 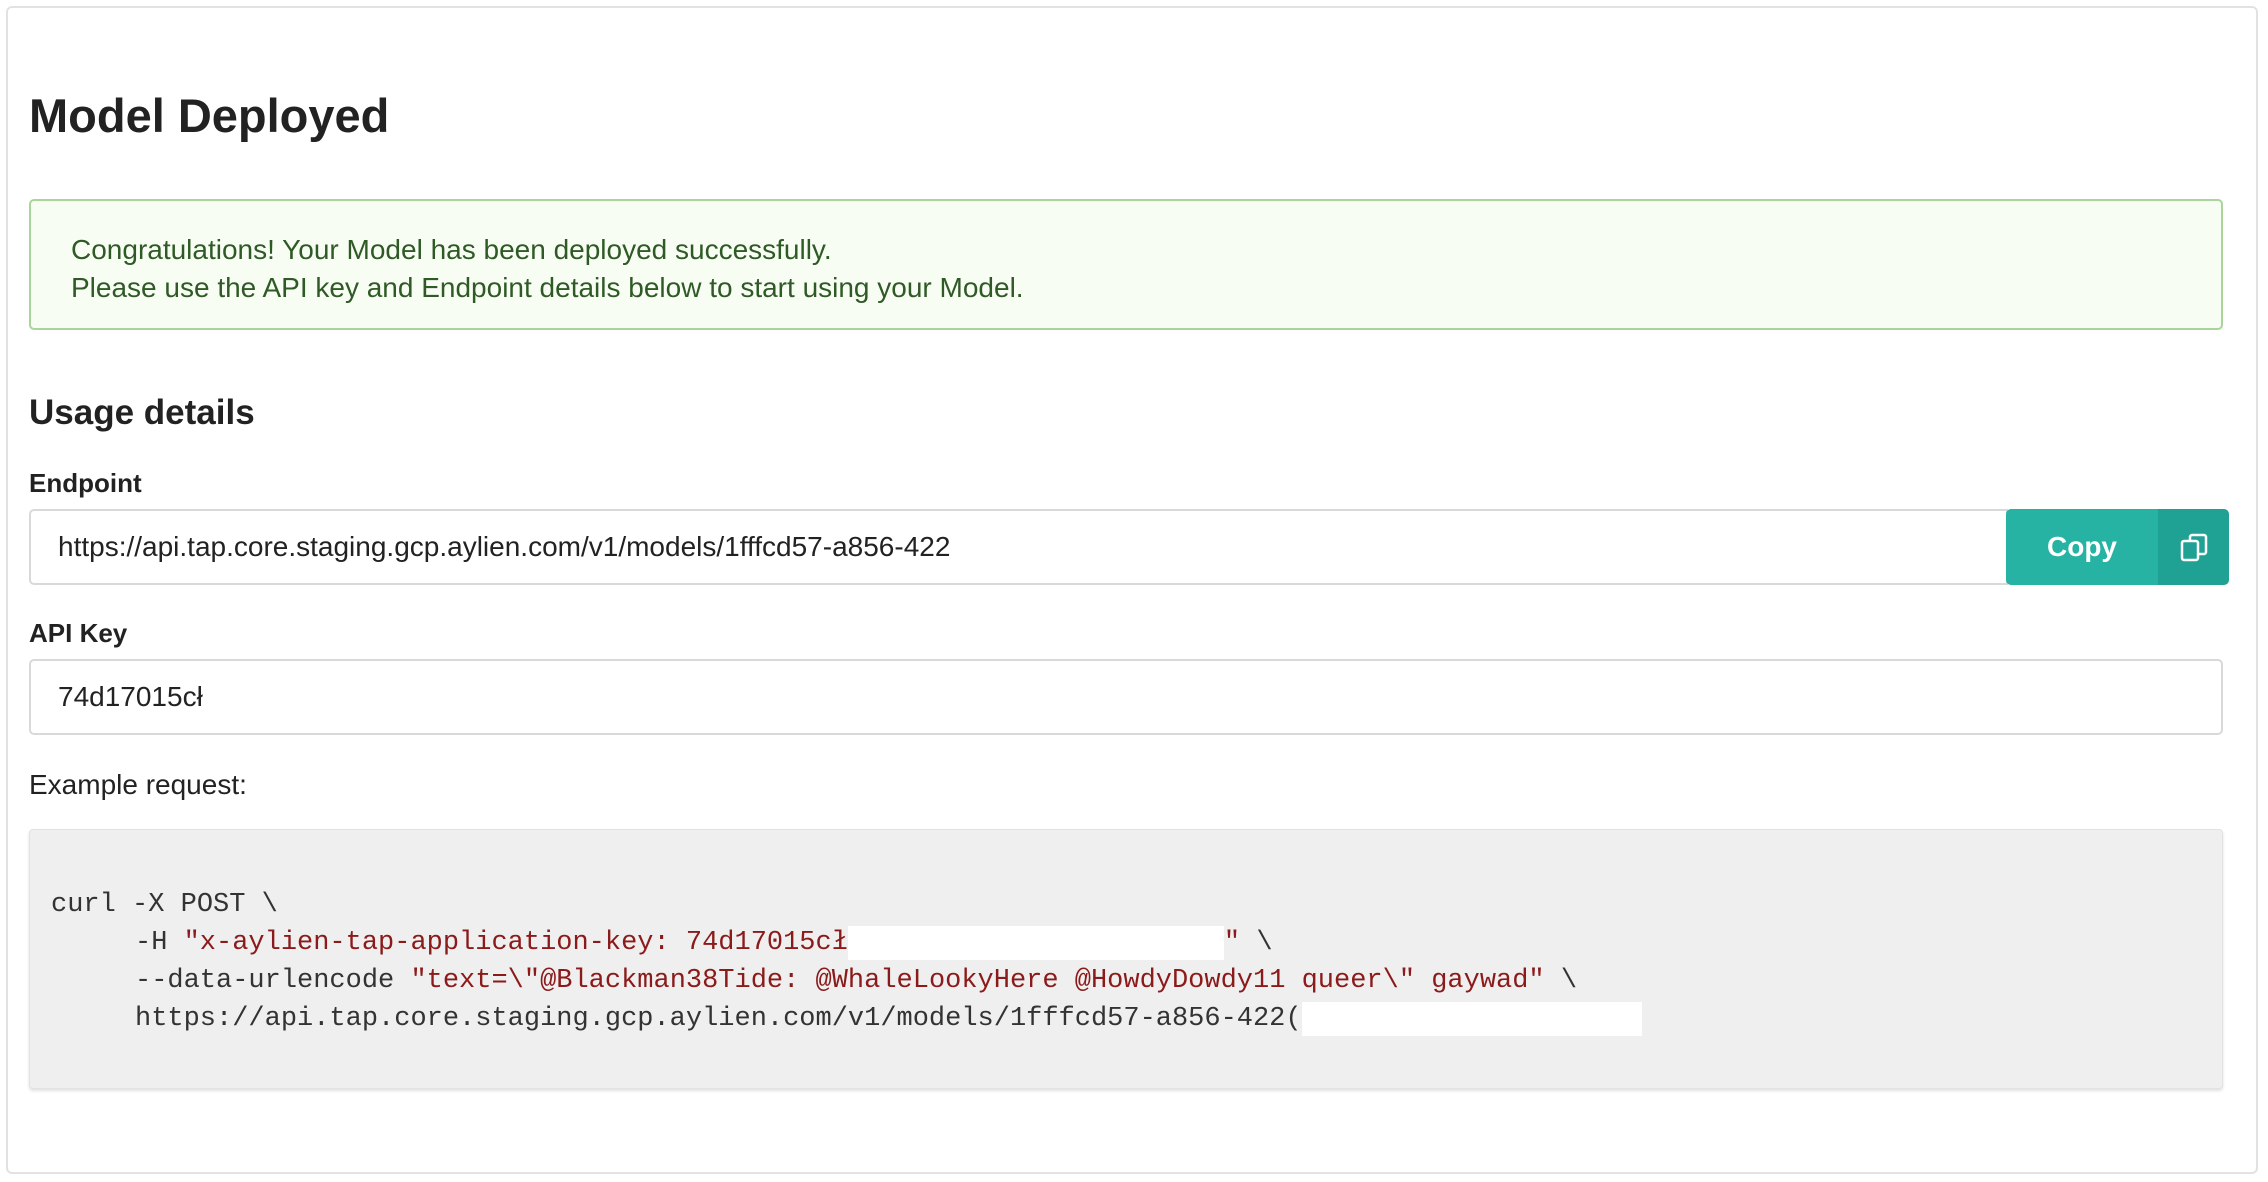 I want to click on api-key-field, so click(x=1126, y=697).